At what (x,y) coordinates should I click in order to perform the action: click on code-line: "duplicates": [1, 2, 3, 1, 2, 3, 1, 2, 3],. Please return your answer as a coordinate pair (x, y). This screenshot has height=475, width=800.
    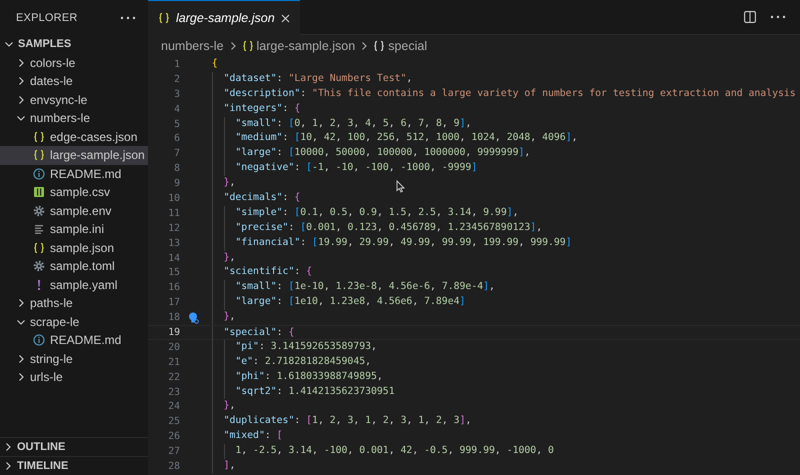
    Looking at the image, I should click on (348, 421).